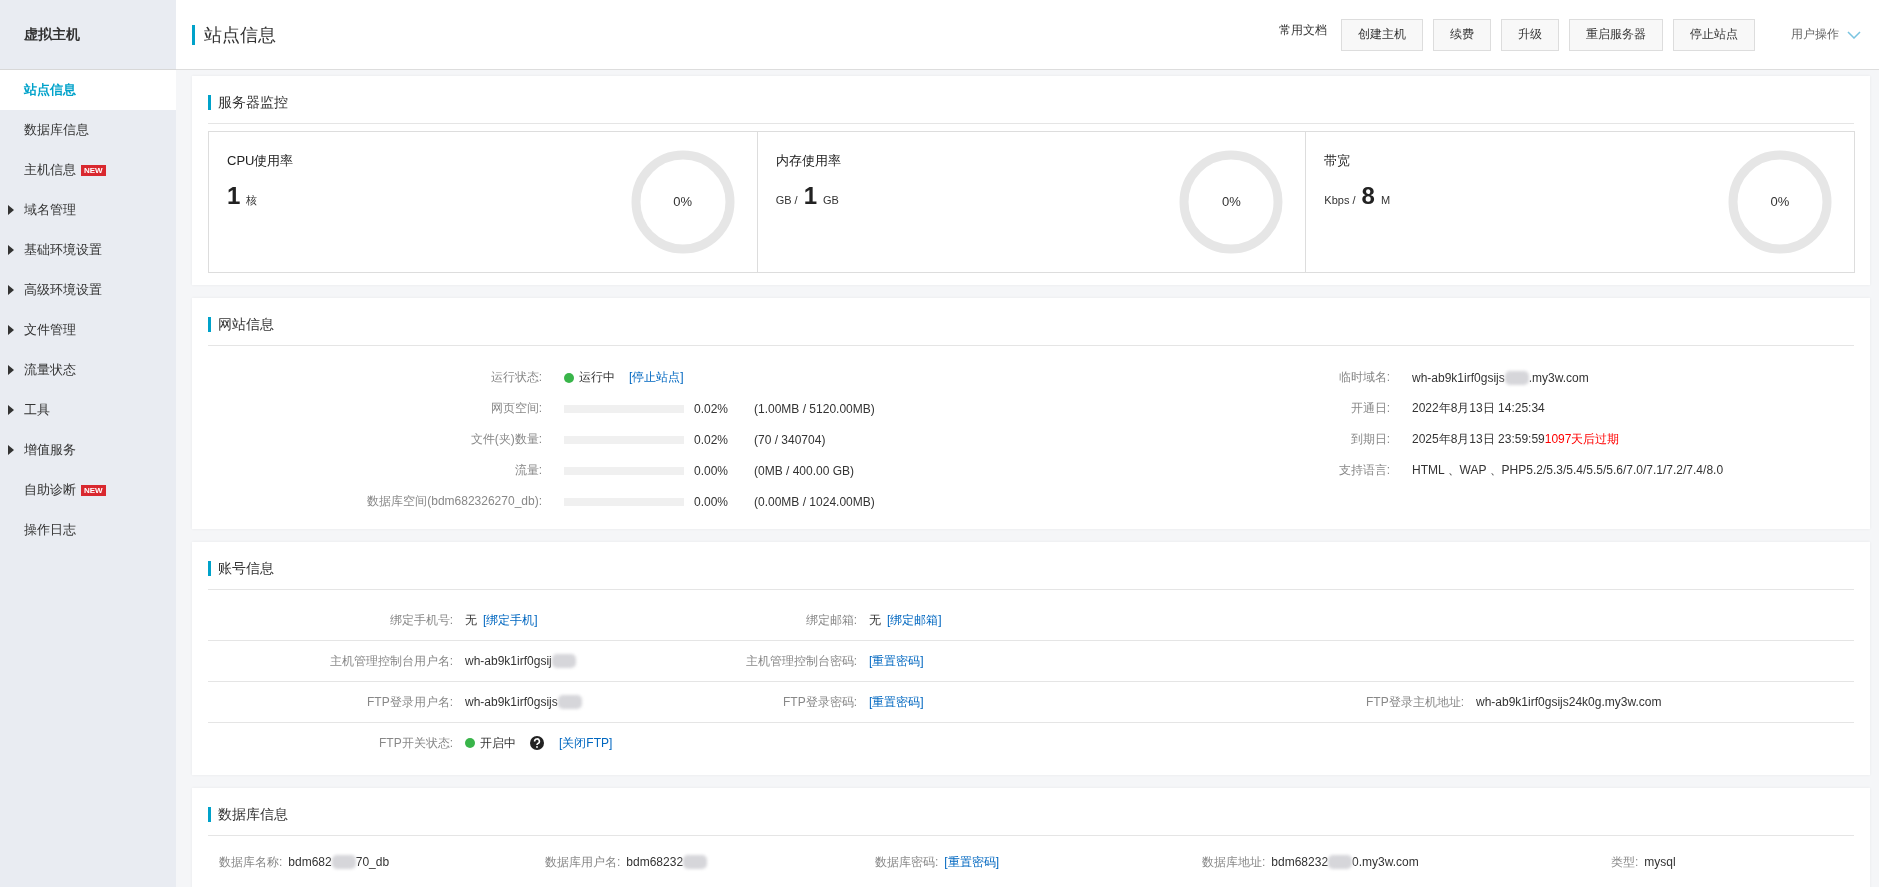 This screenshot has width=1879, height=887. I want to click on link: [关闭FTP], so click(586, 743).